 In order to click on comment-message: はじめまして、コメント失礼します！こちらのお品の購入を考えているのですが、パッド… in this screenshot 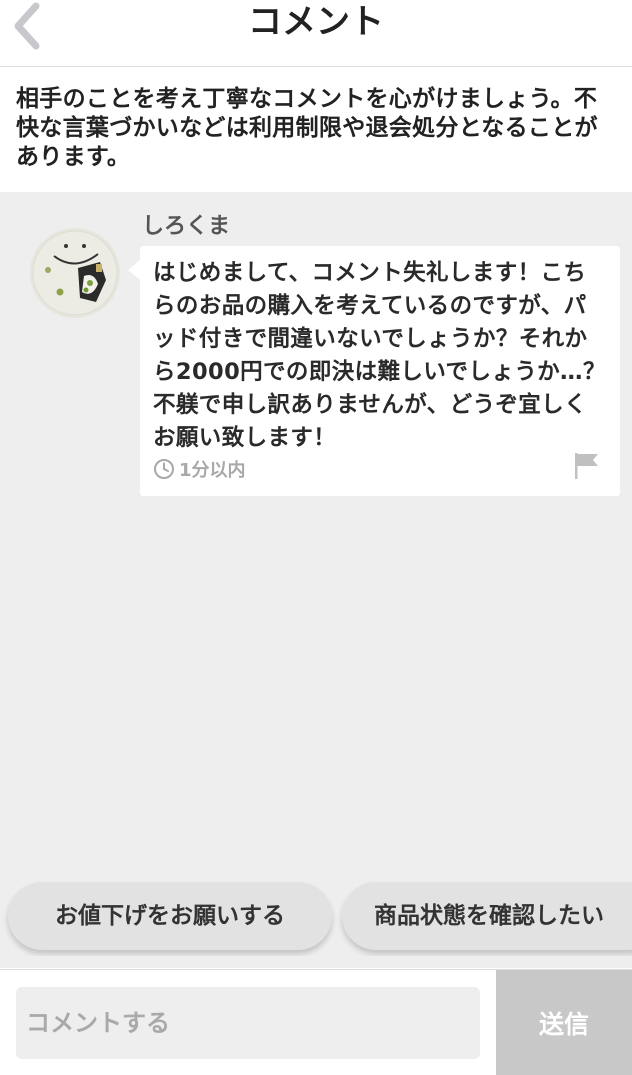, I will do `click(379, 355)`.